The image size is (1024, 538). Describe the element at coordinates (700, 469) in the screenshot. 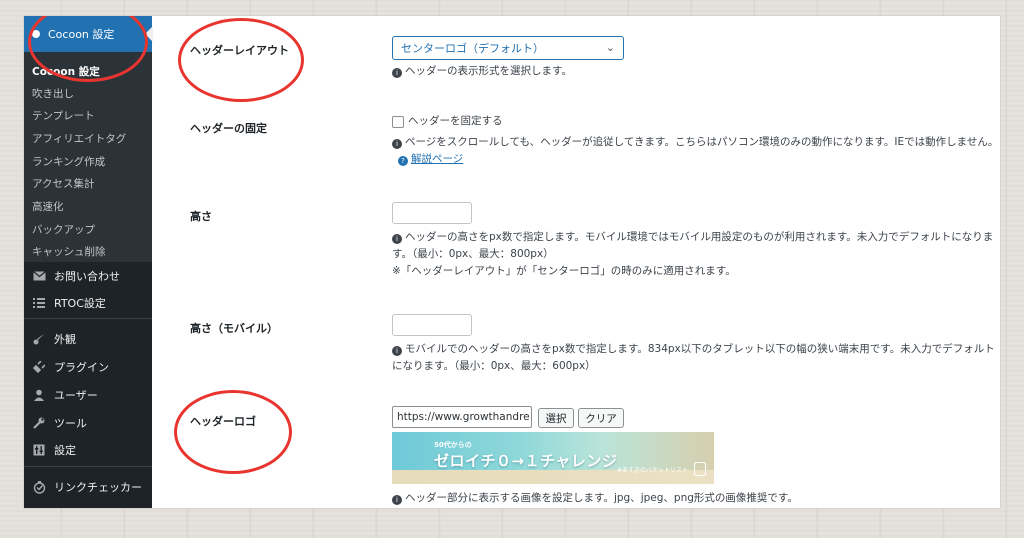

I see `note-icon` at that location.